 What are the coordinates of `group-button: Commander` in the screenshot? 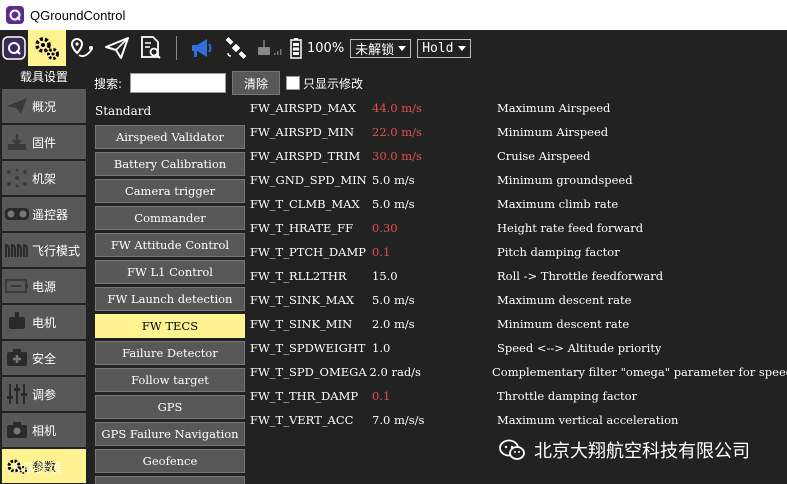 It's located at (170, 218).